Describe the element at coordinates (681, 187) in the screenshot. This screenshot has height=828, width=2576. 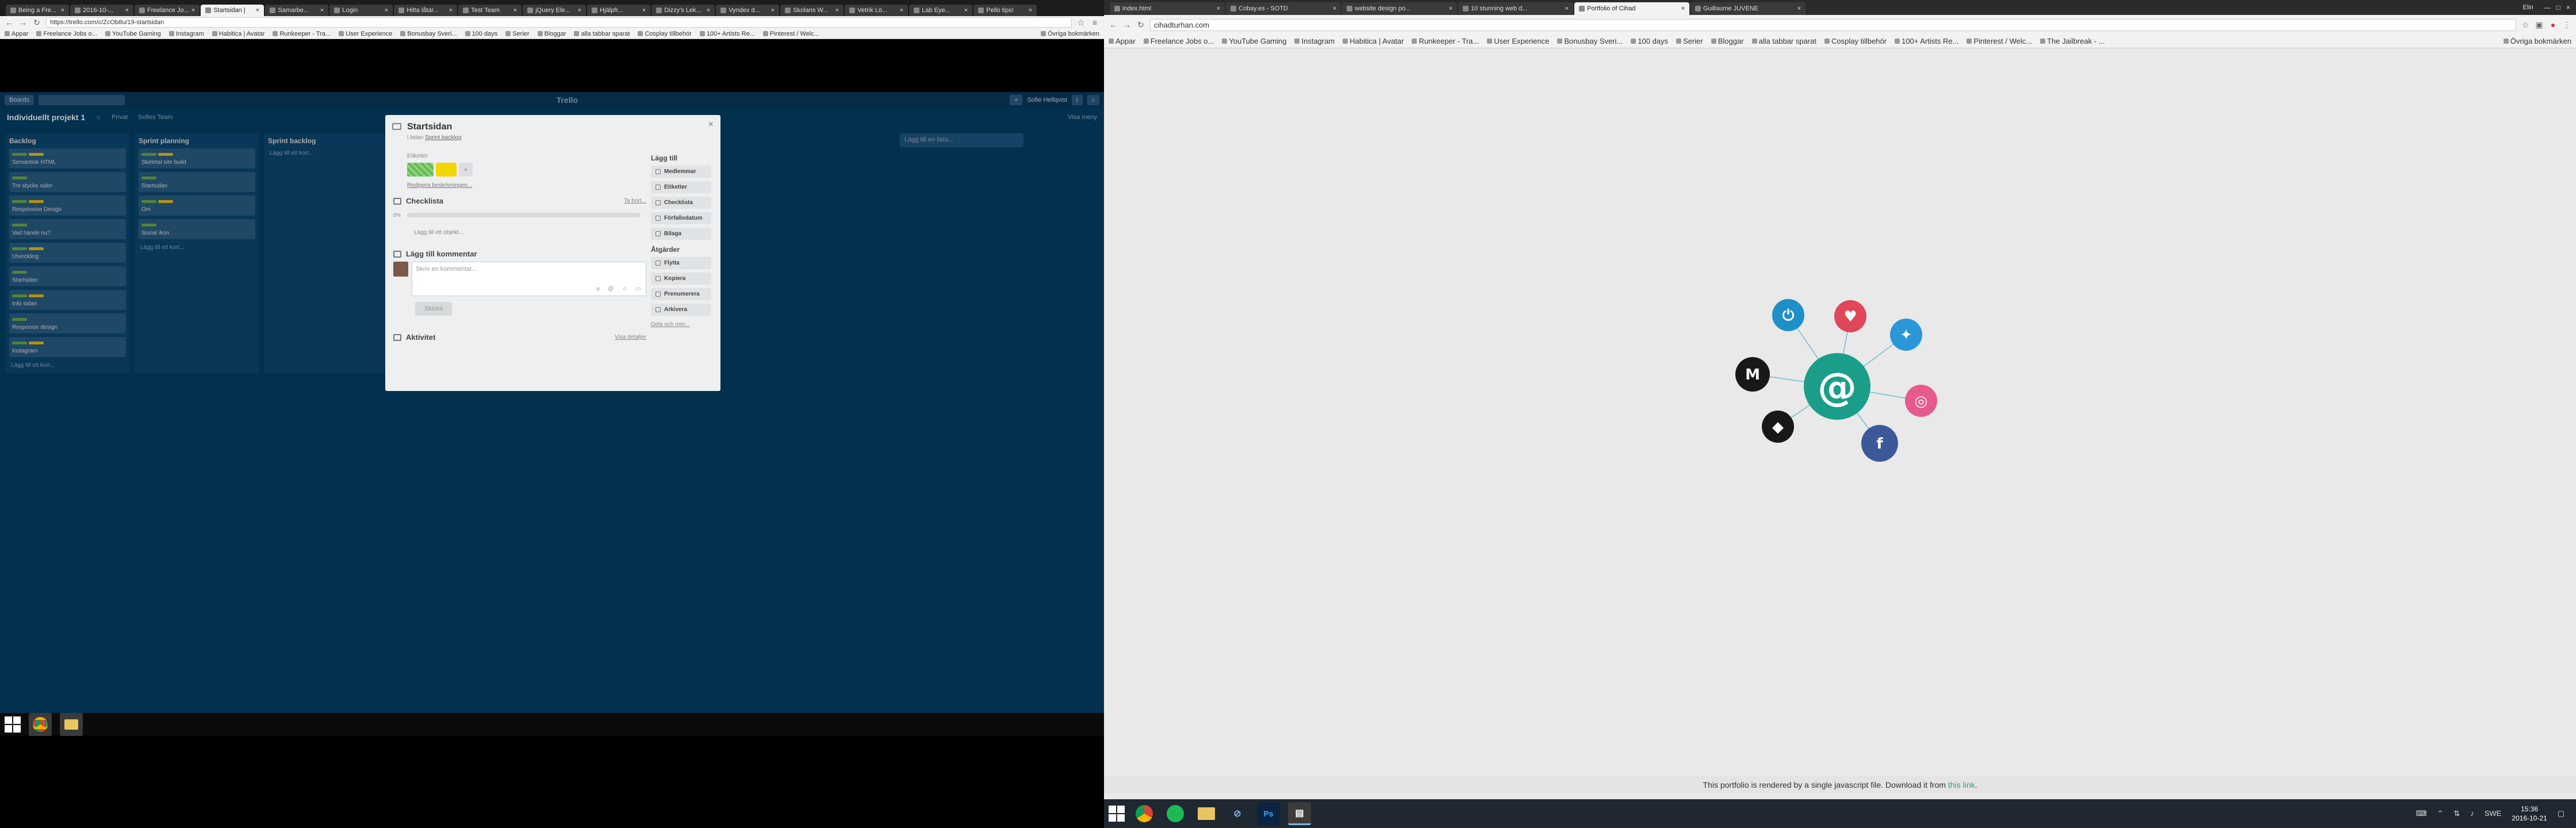
I see `sidebar-button-etiketter: Etiketter` at that location.